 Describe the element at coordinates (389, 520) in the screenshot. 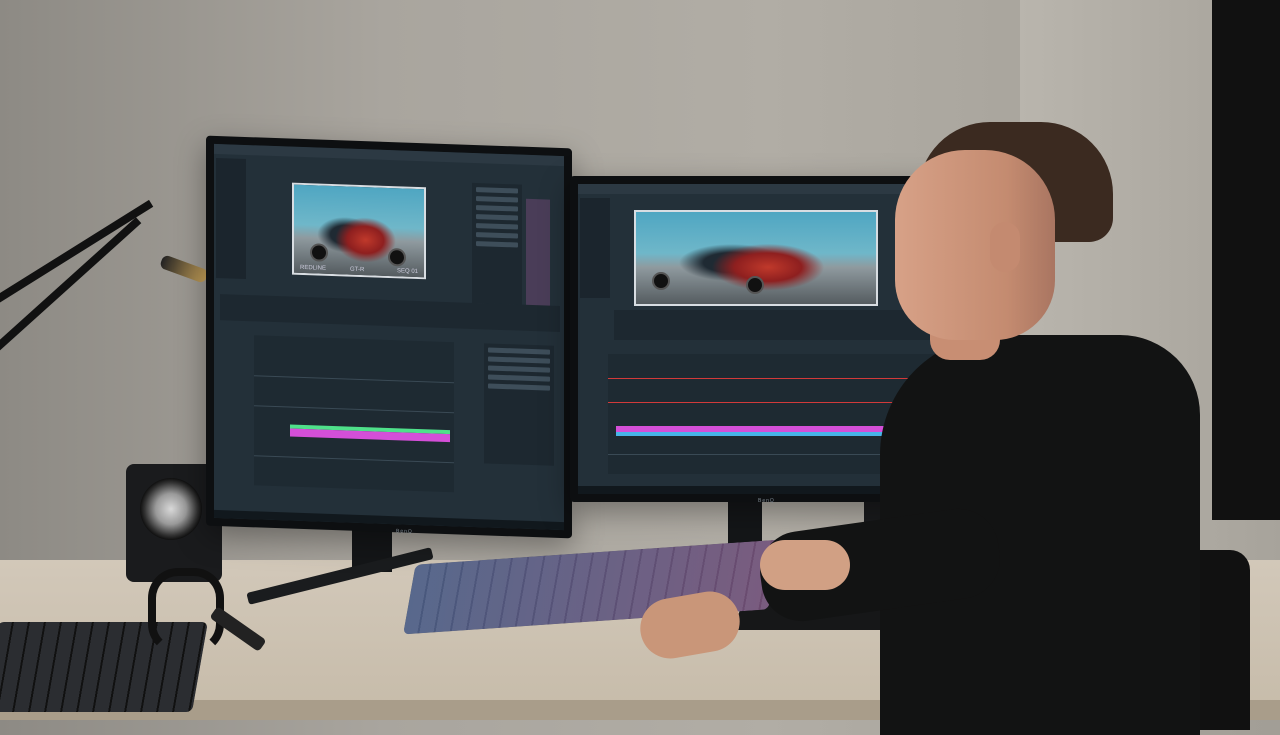

I see `taskbar` at that location.